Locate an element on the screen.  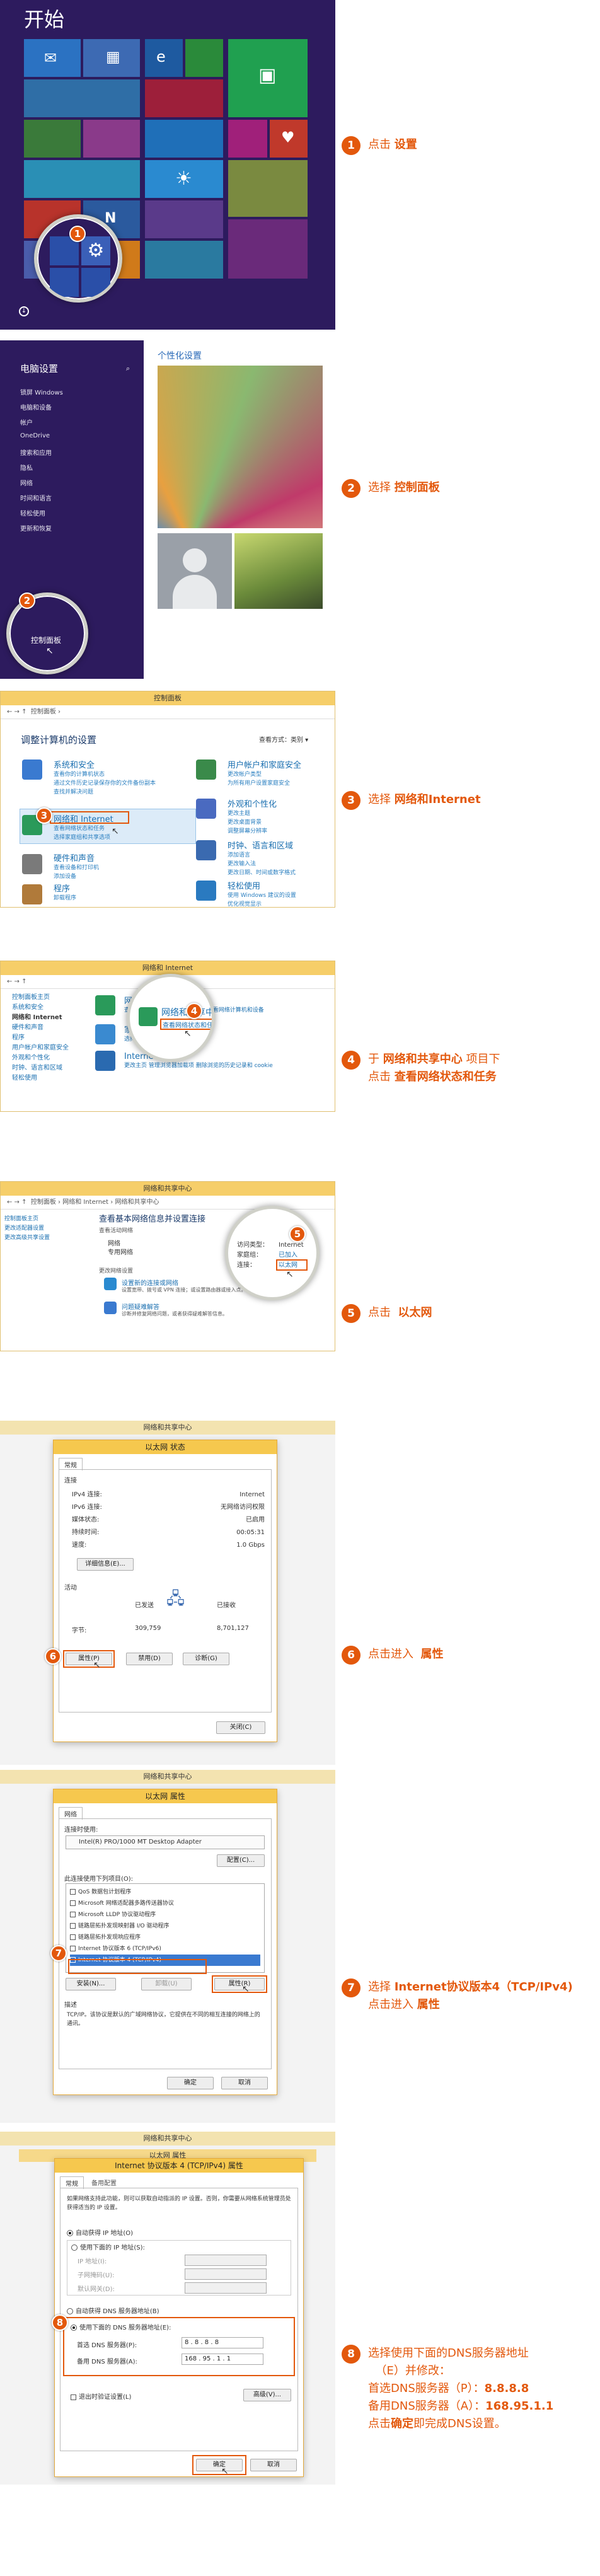
list-item: 链路层拓扑发现响应程序 is located at coordinates (165, 1937).